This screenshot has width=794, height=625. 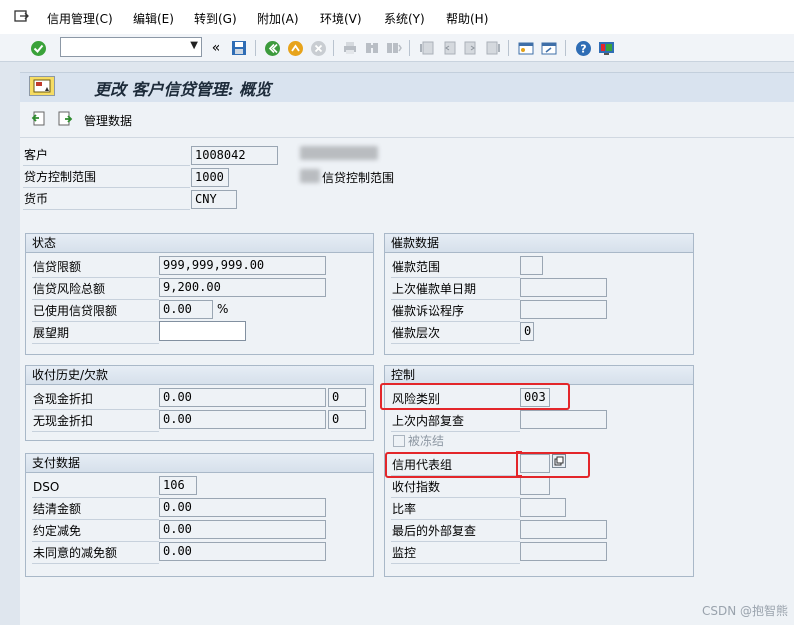 I want to click on menu-extras: 附加(A), so click(x=278, y=18).